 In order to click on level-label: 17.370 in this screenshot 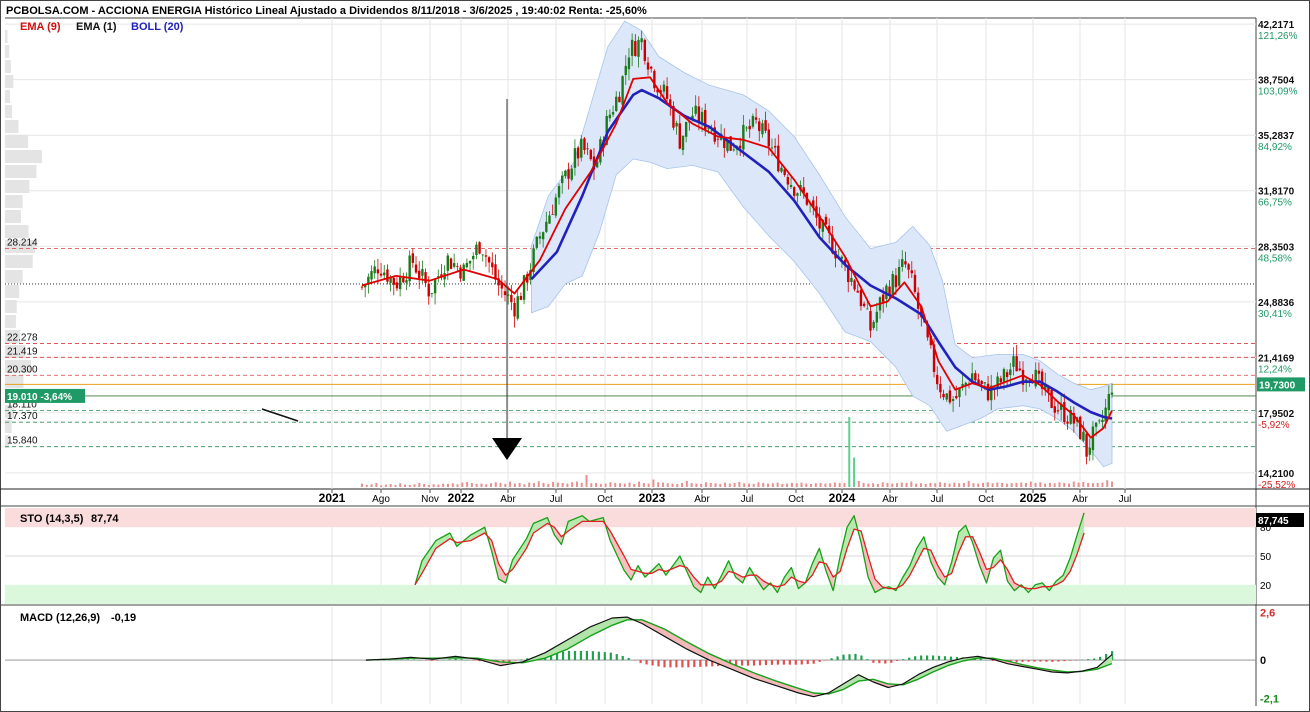, I will do `click(22, 416)`.